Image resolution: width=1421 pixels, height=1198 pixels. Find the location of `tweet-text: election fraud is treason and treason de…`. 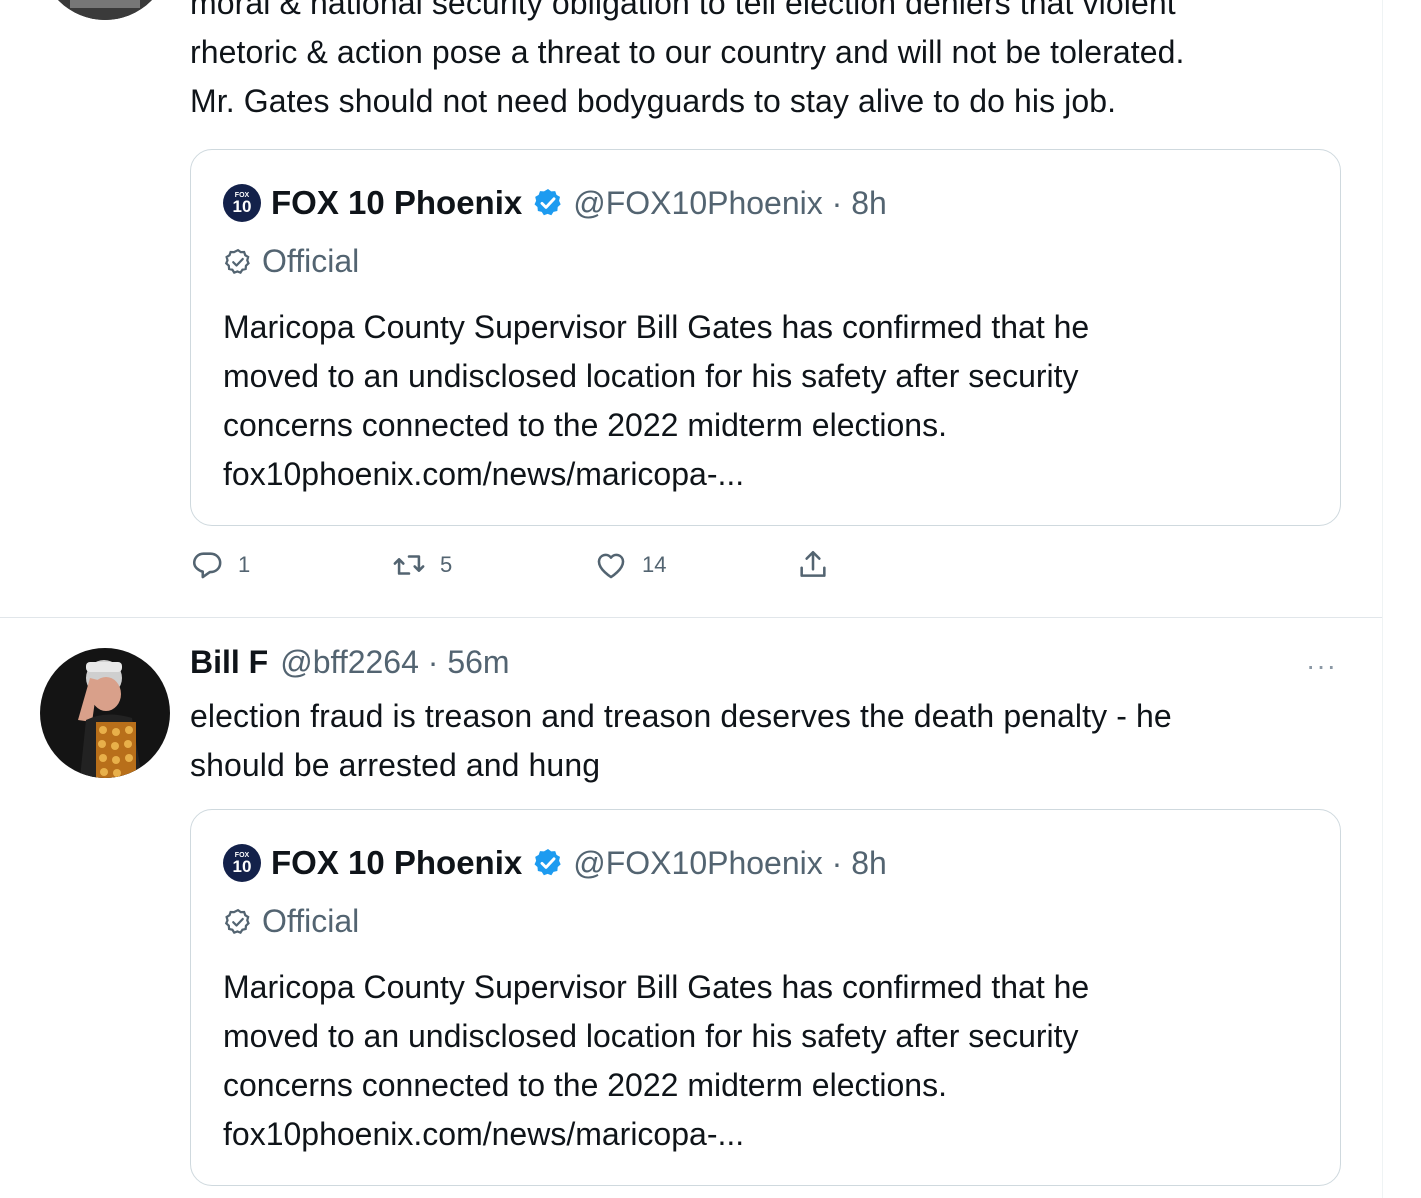

tweet-text: election fraud is treason and treason de… is located at coordinates (681, 741).